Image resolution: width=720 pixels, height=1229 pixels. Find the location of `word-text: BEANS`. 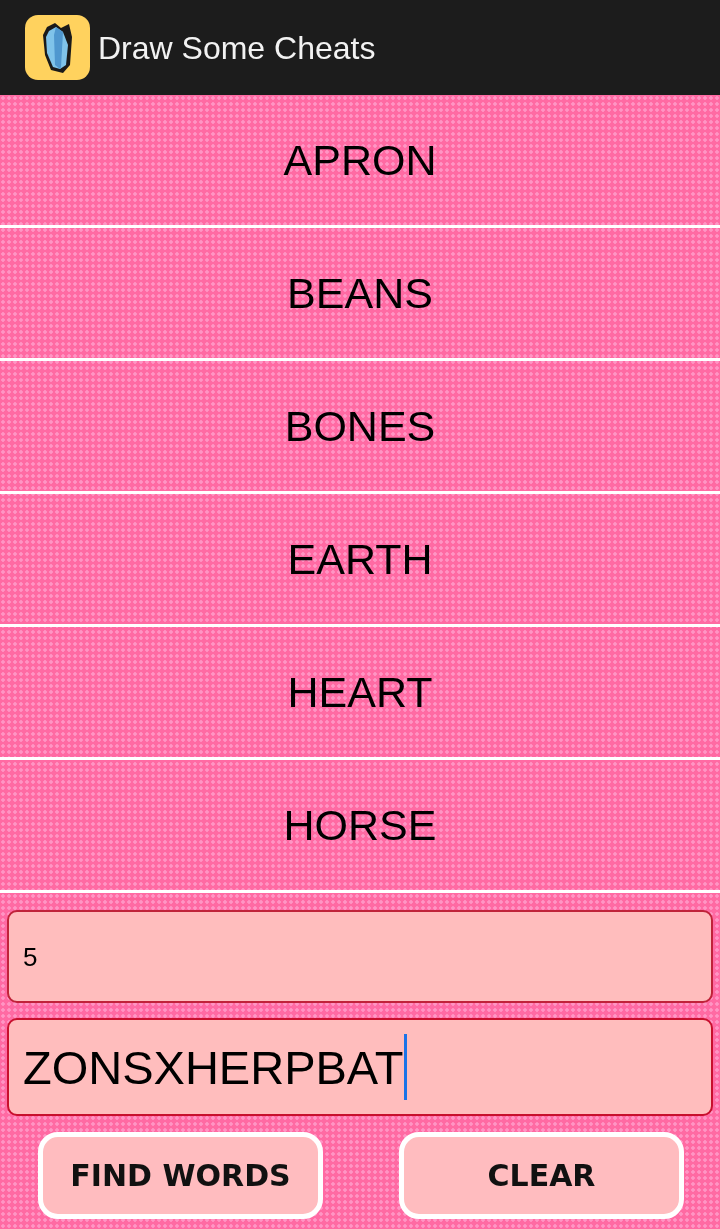

word-text: BEANS is located at coordinates (360, 293).